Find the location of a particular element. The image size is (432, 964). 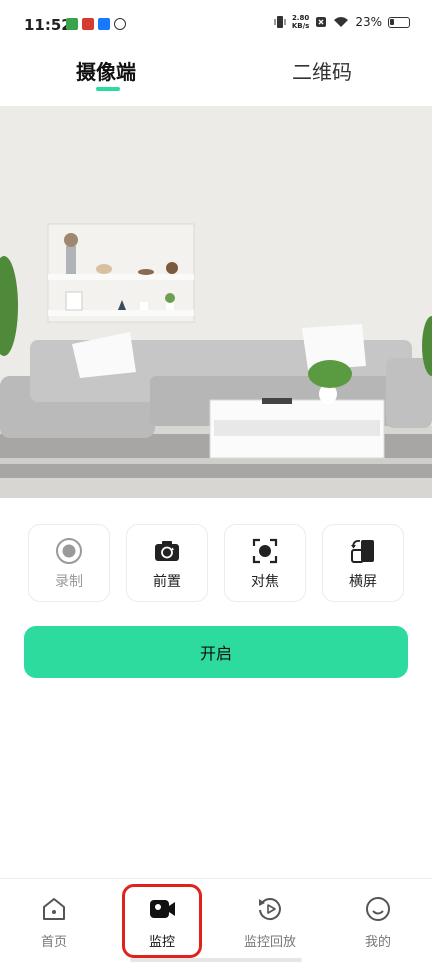

replay-icon is located at coordinates (270, 909).